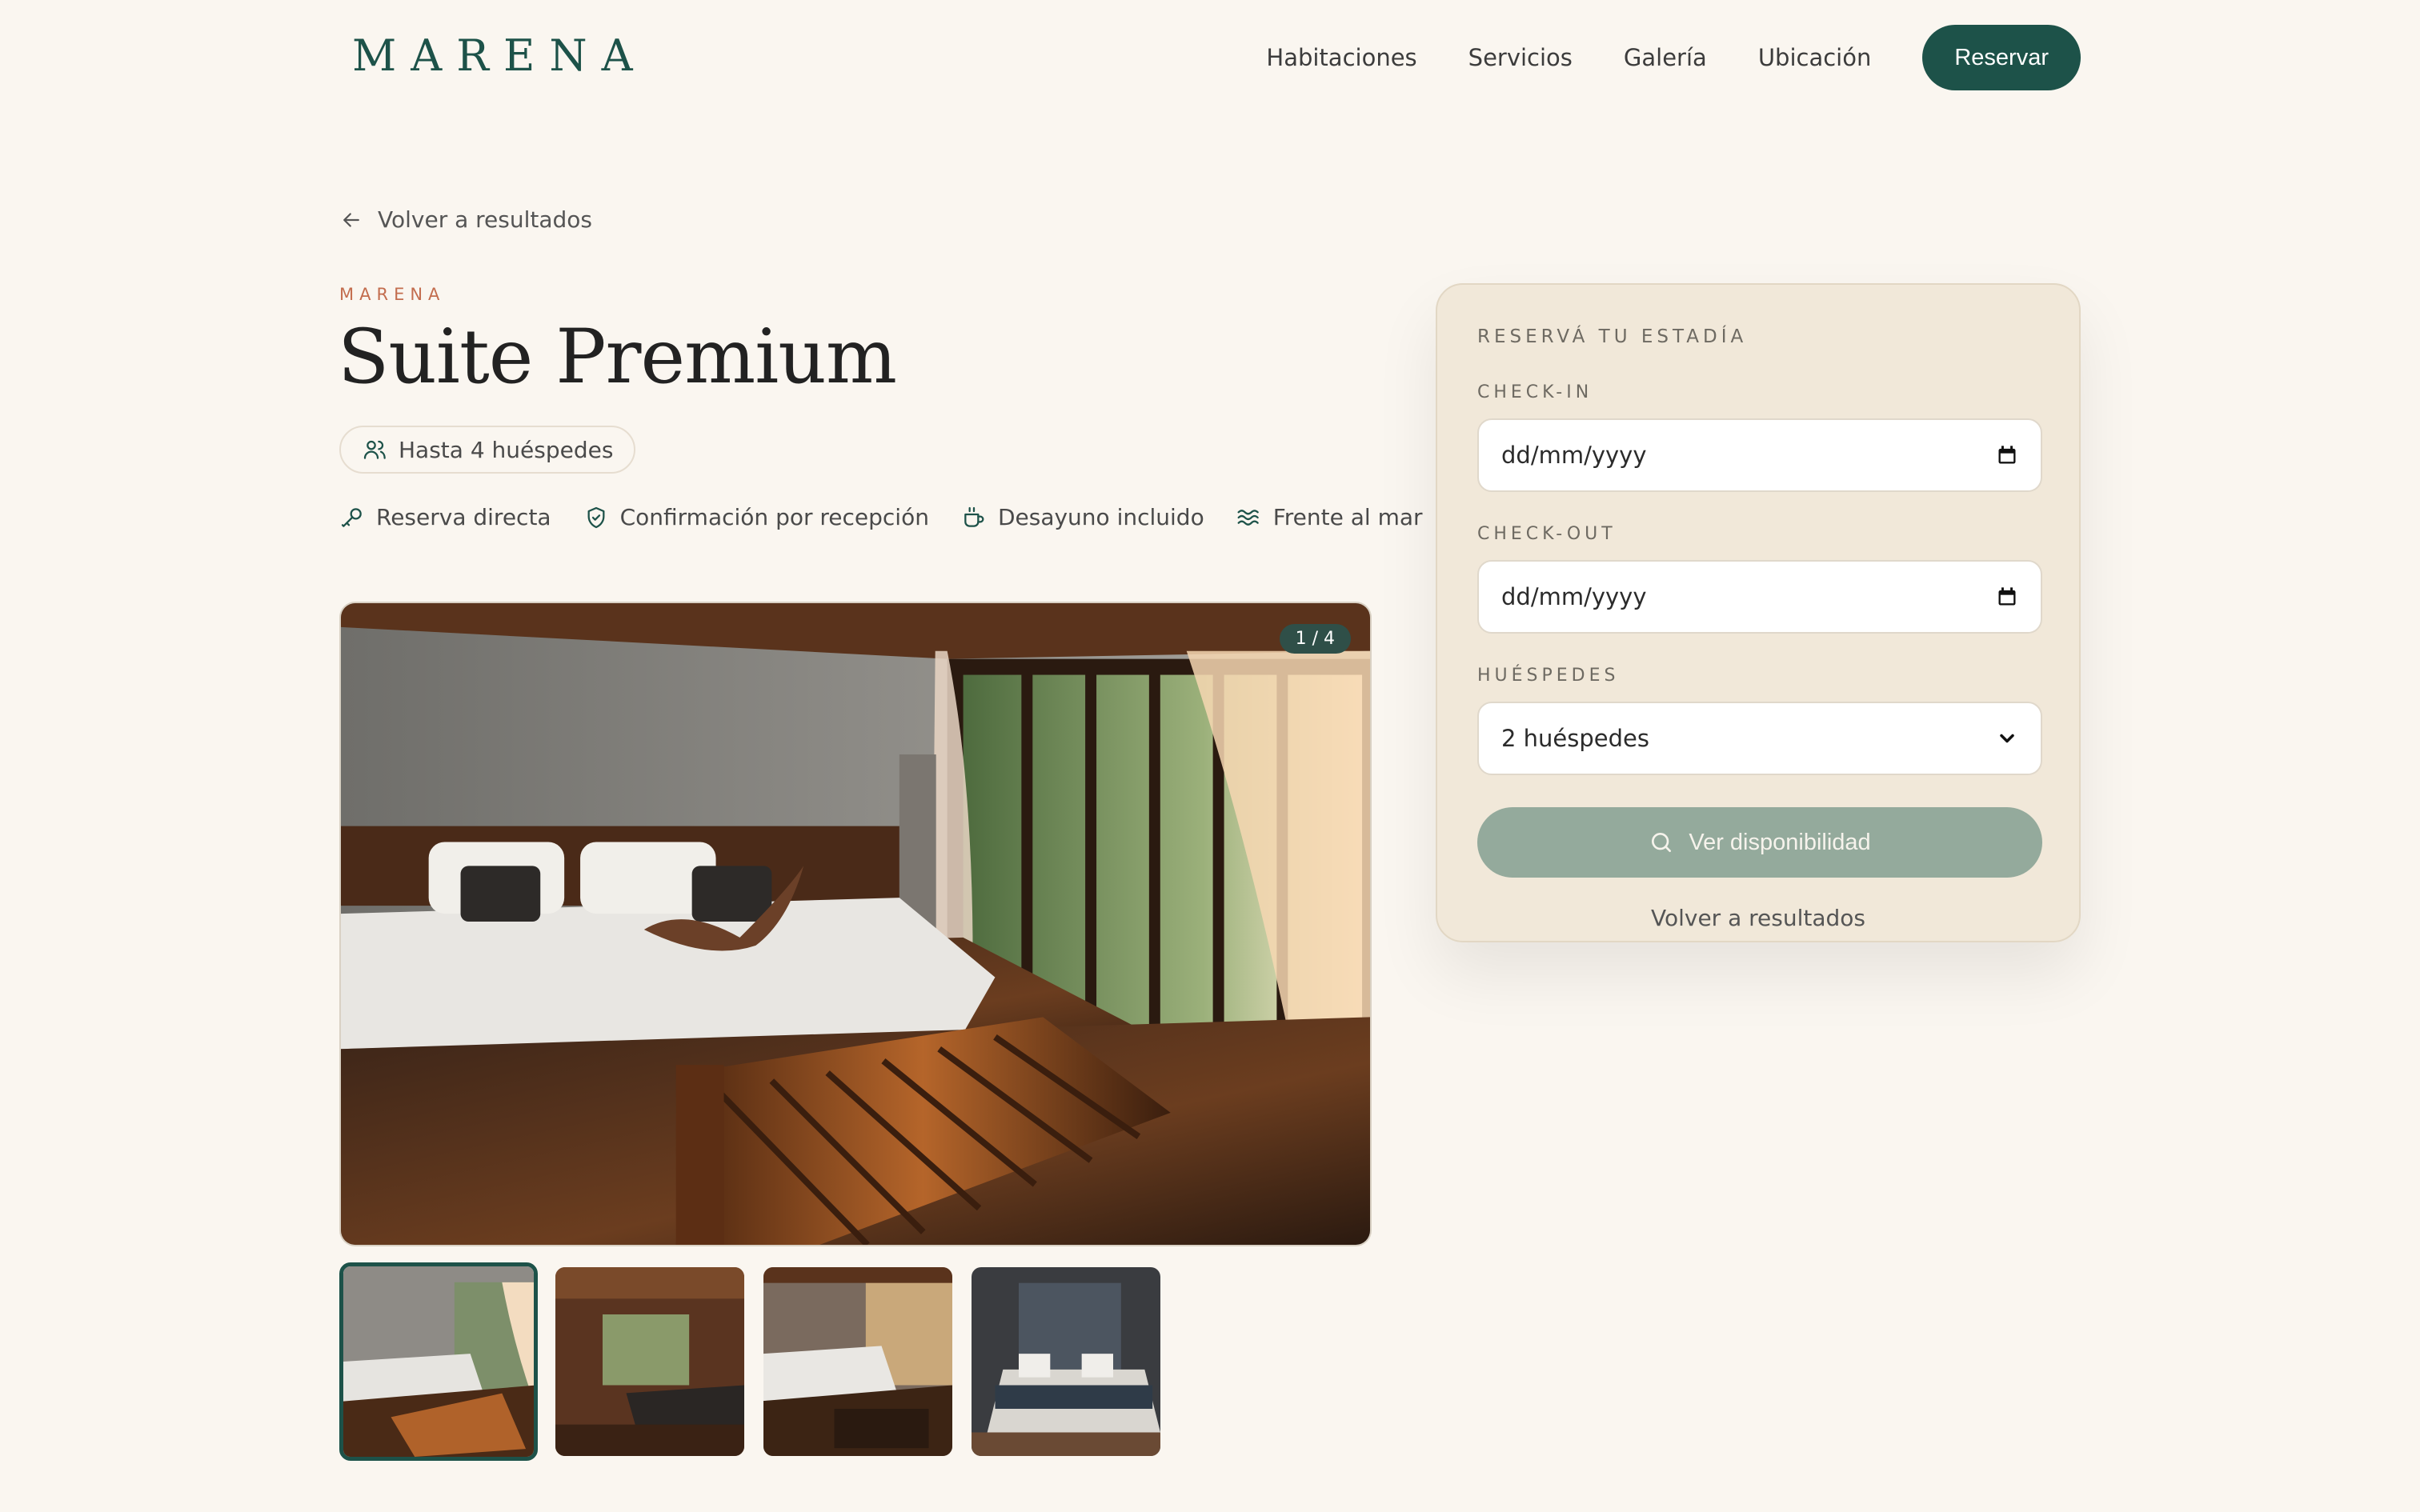 The width and height of the screenshot is (2420, 1512). I want to click on brand-logo: MARENA, so click(499, 55).